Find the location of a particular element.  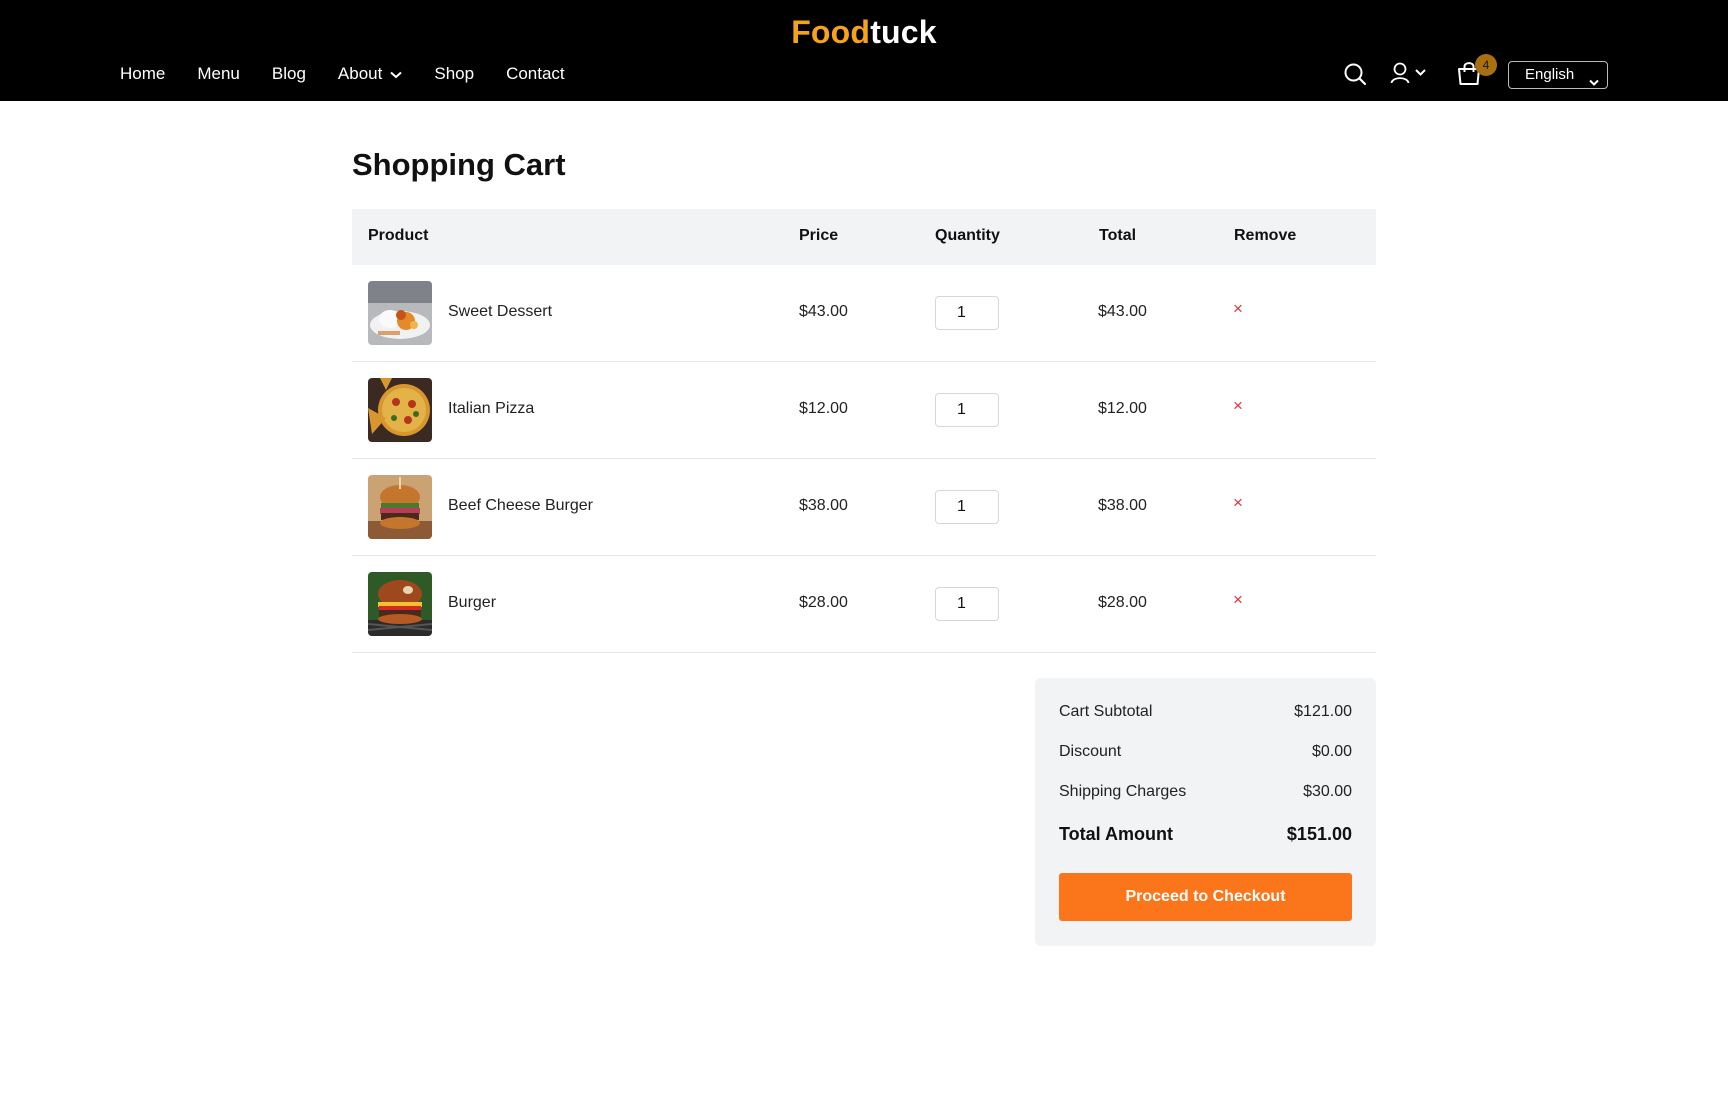

page-title: Shopping Cart is located at coordinates (459, 164).